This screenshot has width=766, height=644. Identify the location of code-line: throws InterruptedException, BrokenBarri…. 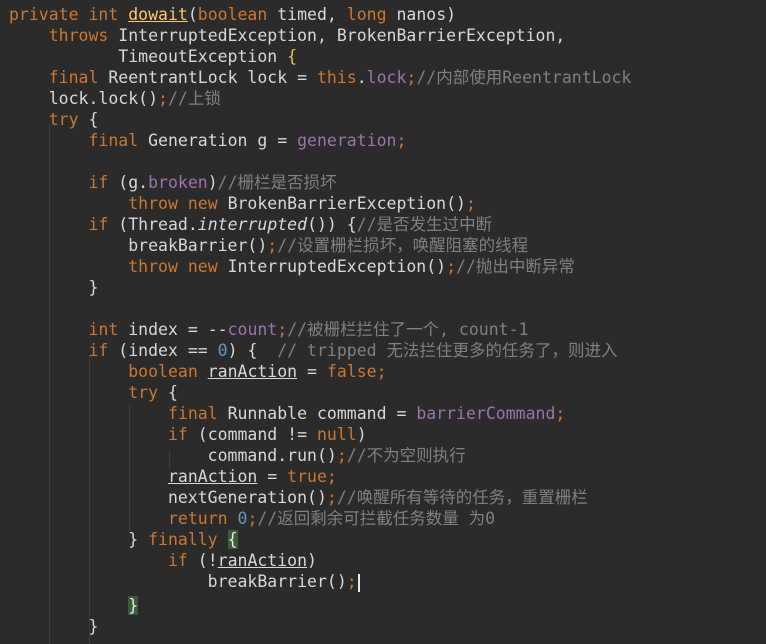
(287, 35).